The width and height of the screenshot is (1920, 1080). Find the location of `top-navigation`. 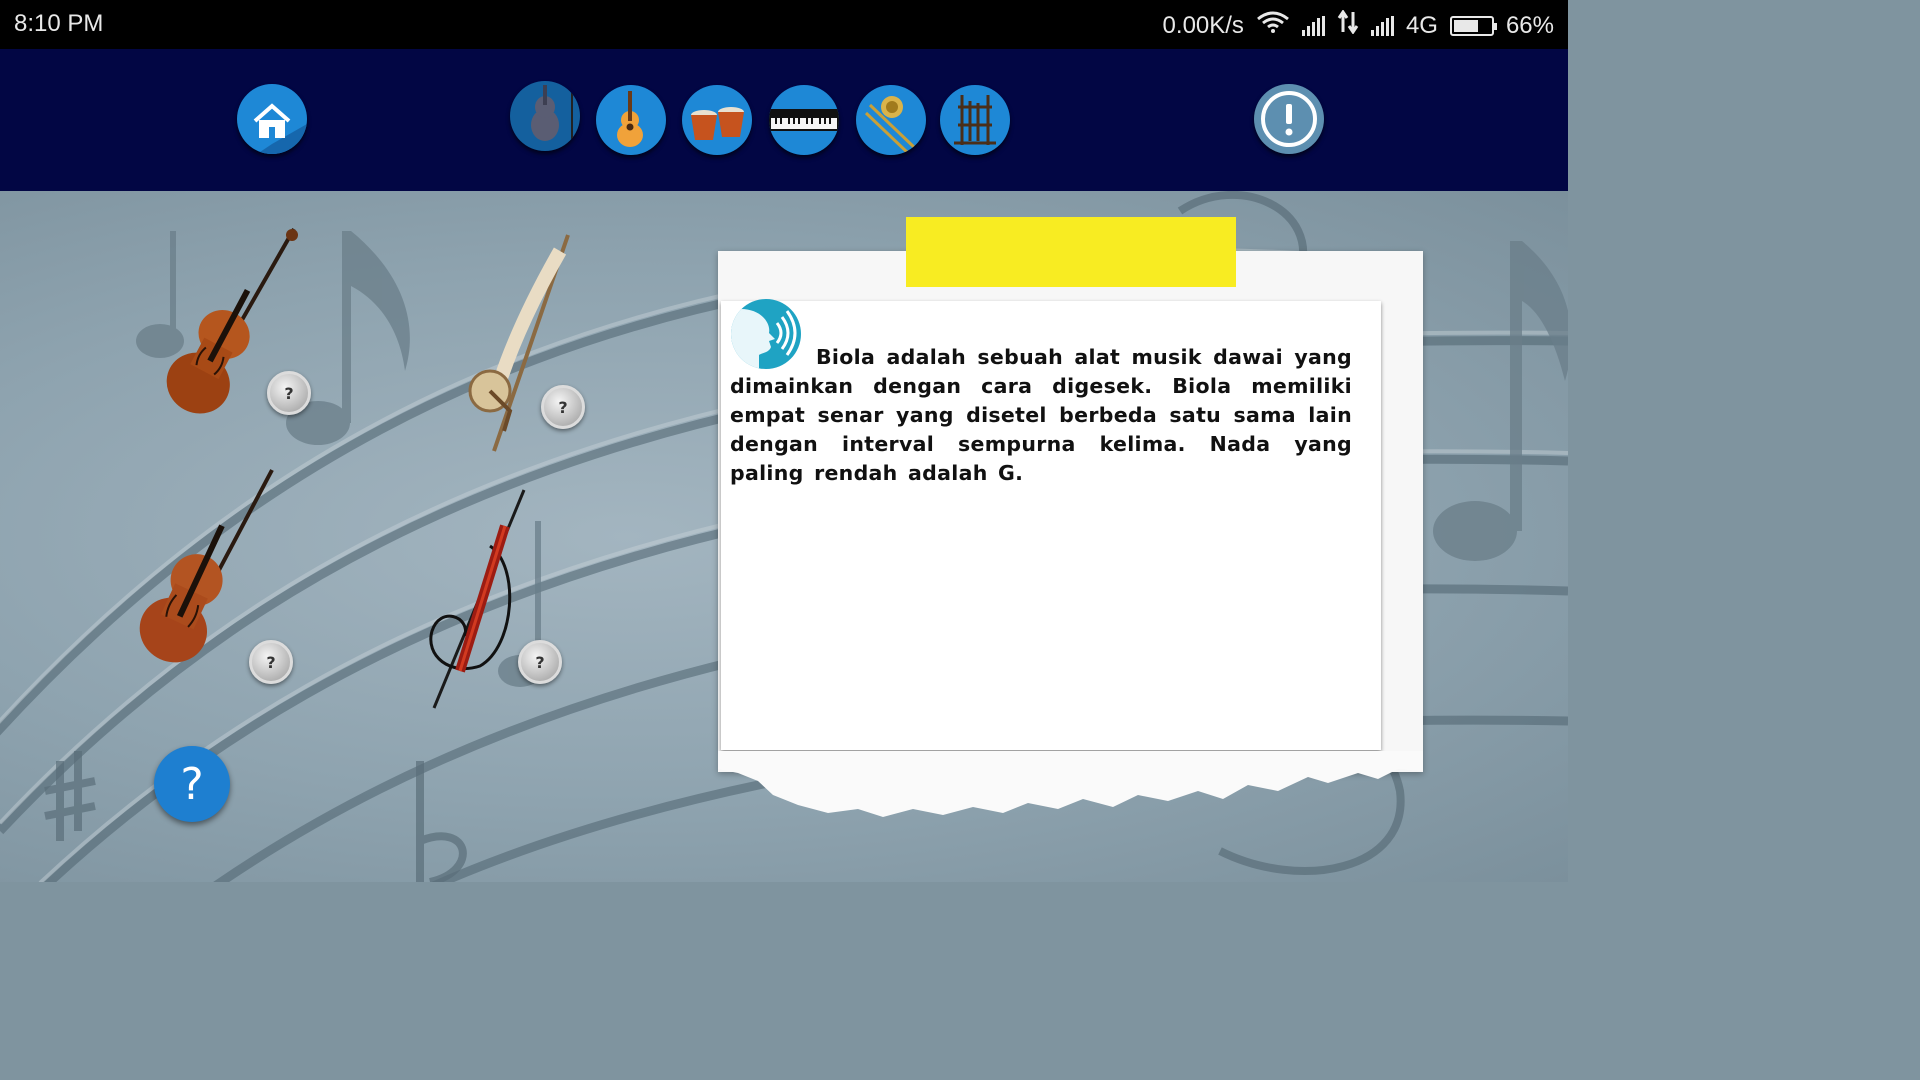

top-navigation is located at coordinates (784, 120).